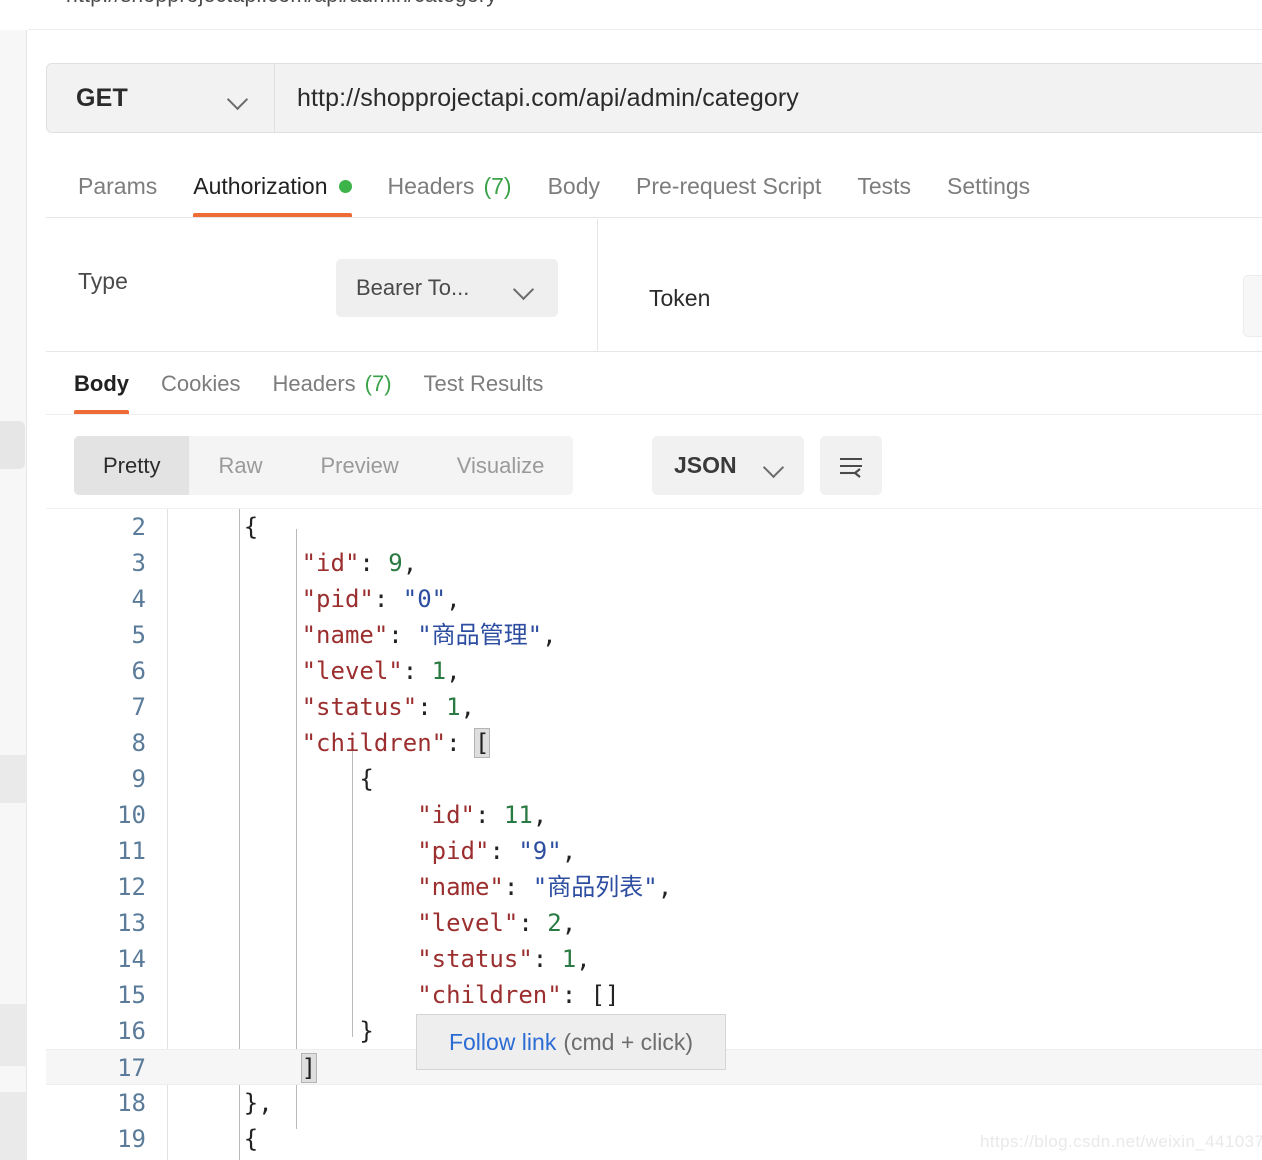  What do you see at coordinates (1252, 306) in the screenshot?
I see `token-input: eyJ0` at bounding box center [1252, 306].